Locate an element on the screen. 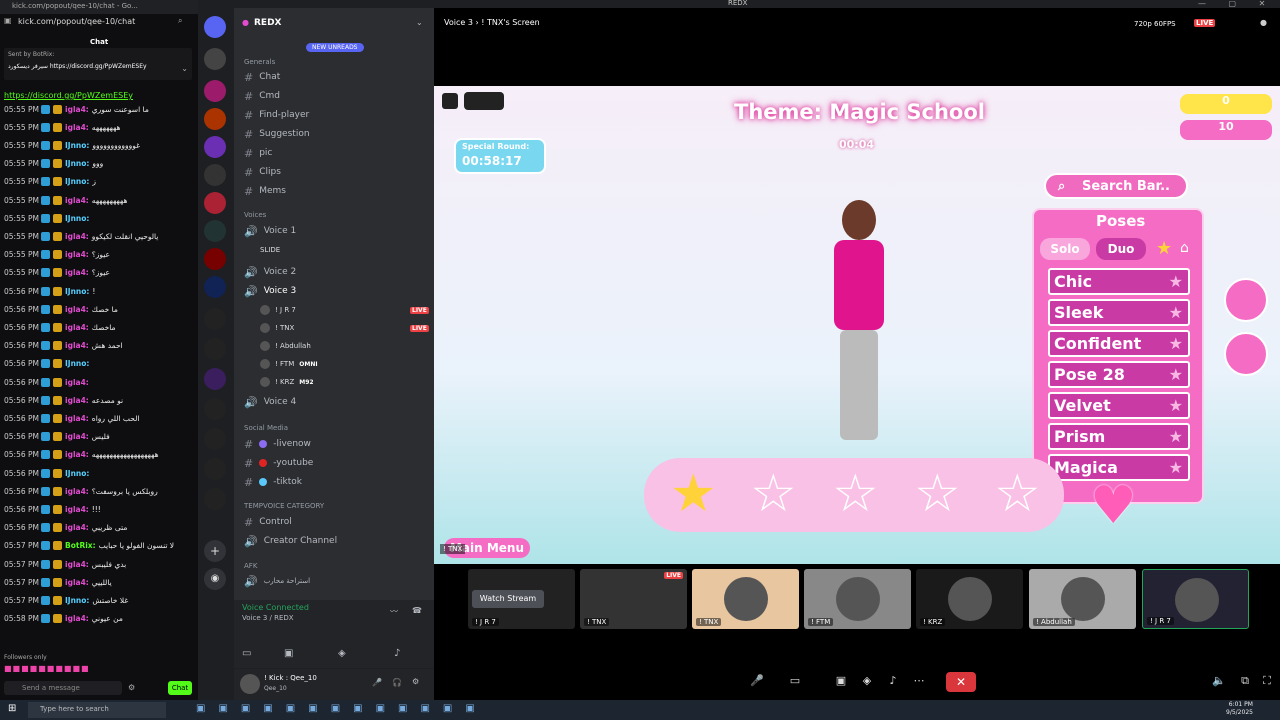  chat-message: 05:56 PM igla4: فليس is located at coordinates (57, 437).